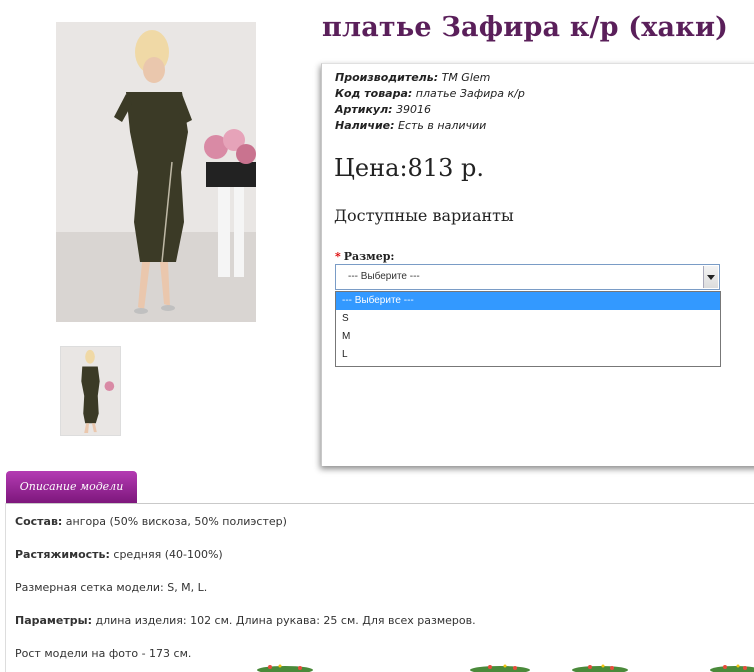  I want to click on size-option-s: S, so click(528, 319).